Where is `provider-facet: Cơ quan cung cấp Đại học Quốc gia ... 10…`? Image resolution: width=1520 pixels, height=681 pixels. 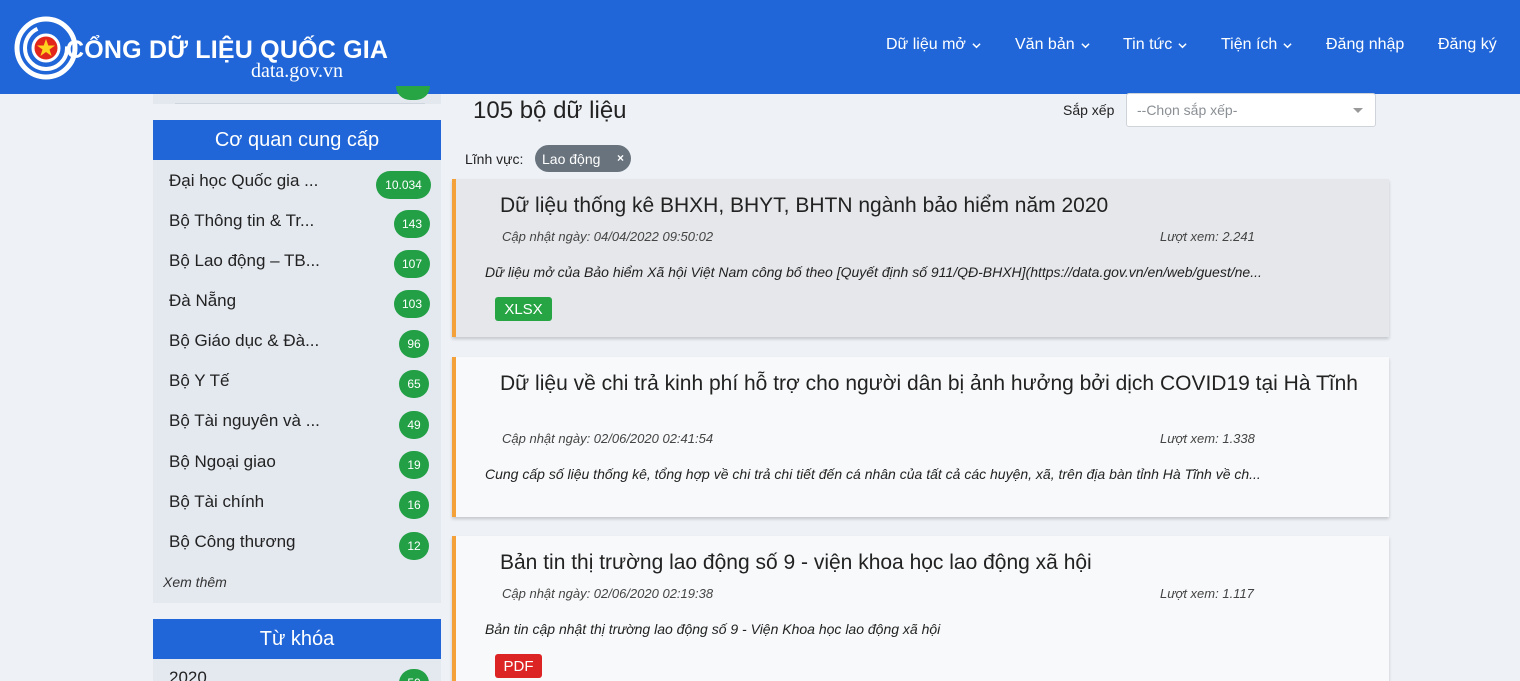
provider-facet: Cơ quan cung cấp Đại học Quốc gia ... 10… is located at coordinates (297, 361).